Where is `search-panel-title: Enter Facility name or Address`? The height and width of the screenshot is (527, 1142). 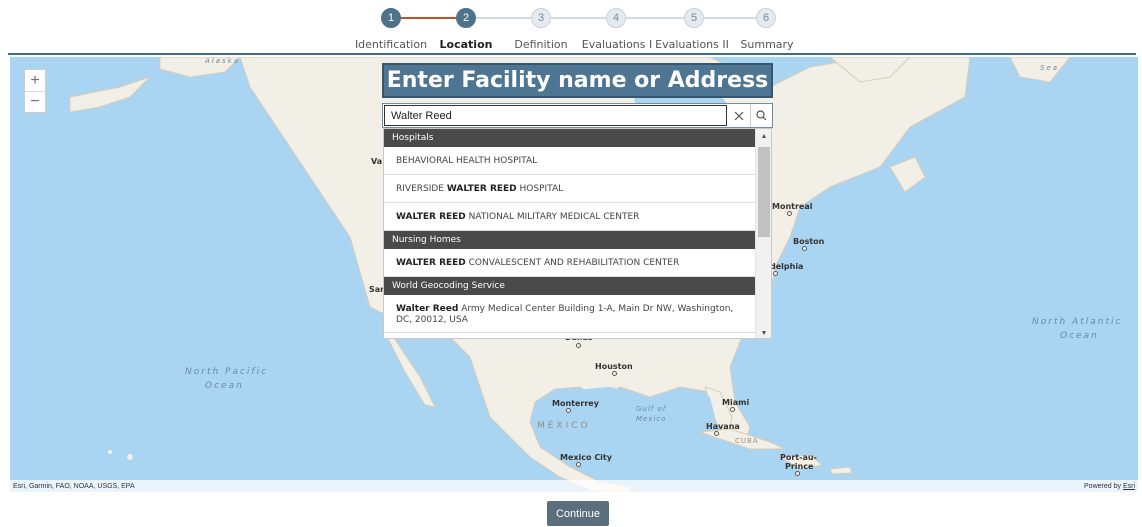 search-panel-title: Enter Facility name or Address is located at coordinates (577, 80).